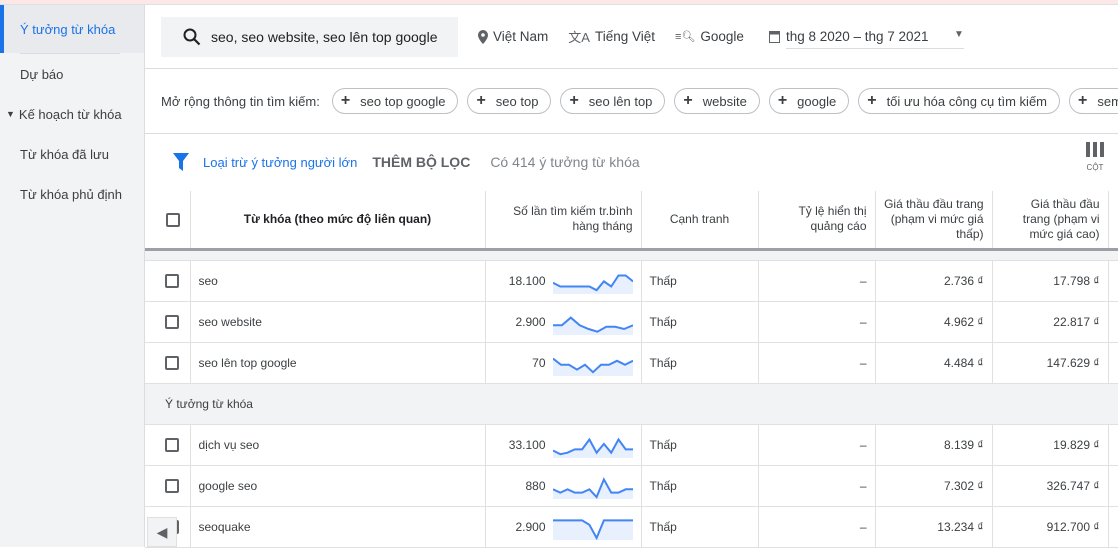 This screenshot has height=548, width=1118. Describe the element at coordinates (1095, 149) in the screenshot. I see `columns-icon` at that location.